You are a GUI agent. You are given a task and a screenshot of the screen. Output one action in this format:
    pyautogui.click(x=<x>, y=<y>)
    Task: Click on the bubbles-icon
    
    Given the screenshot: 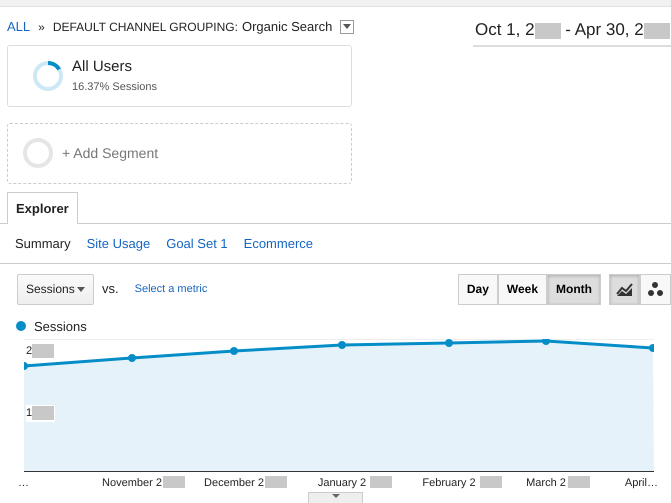 What is the action you would take?
    pyautogui.click(x=655, y=289)
    